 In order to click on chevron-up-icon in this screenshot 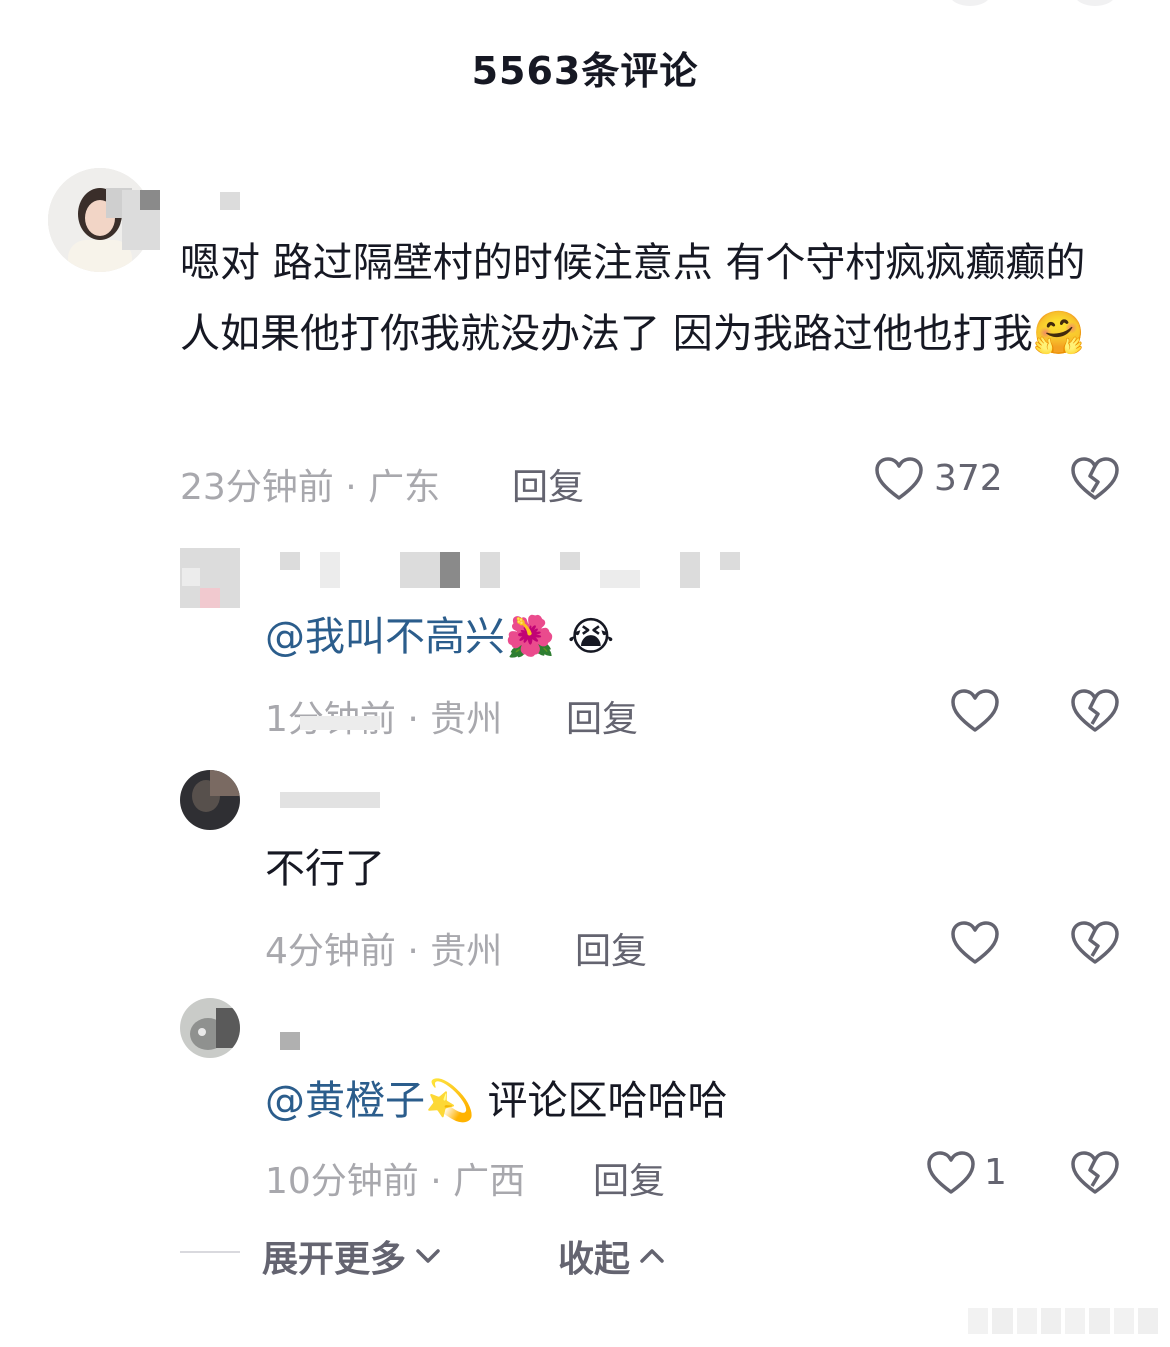, I will do `click(652, 1256)`.